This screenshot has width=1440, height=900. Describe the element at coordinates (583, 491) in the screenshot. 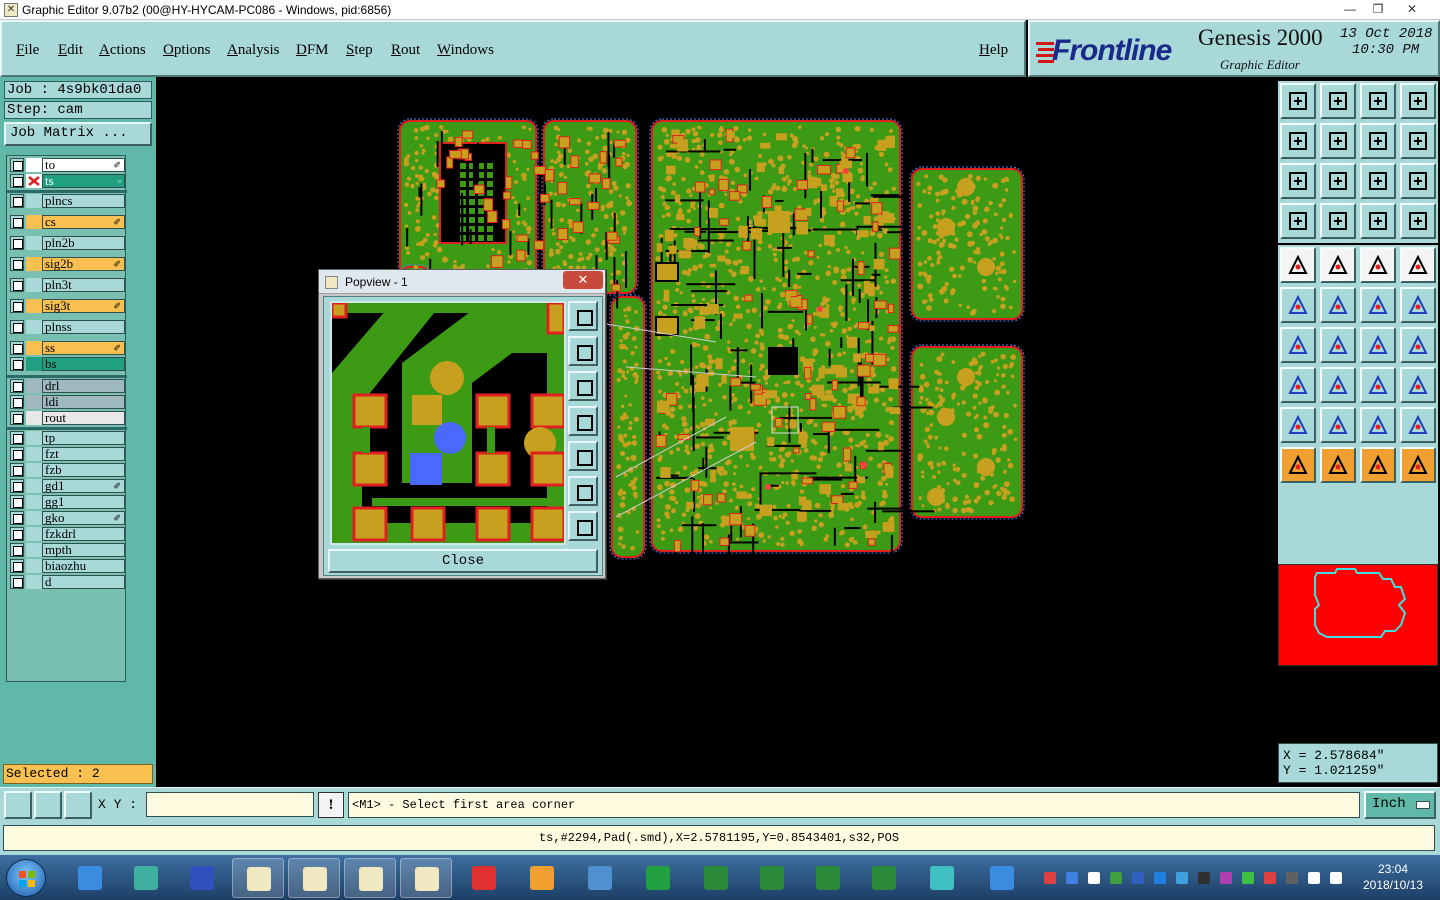

I see `popview-zoom-in-icon` at that location.